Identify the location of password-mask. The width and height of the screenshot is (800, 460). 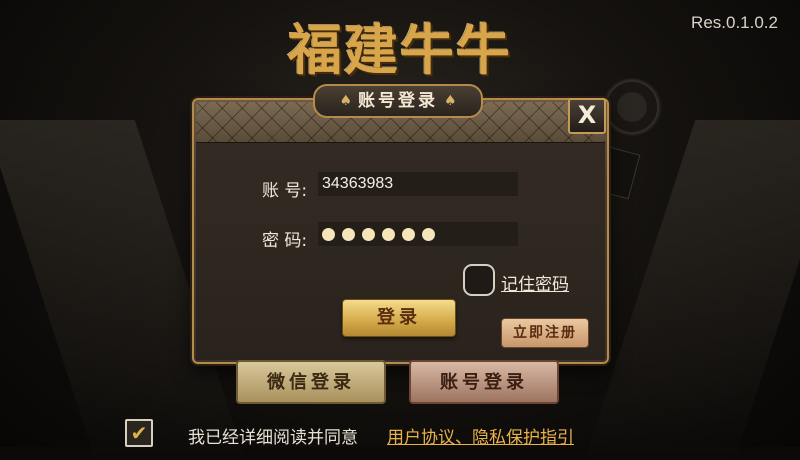
(378, 234).